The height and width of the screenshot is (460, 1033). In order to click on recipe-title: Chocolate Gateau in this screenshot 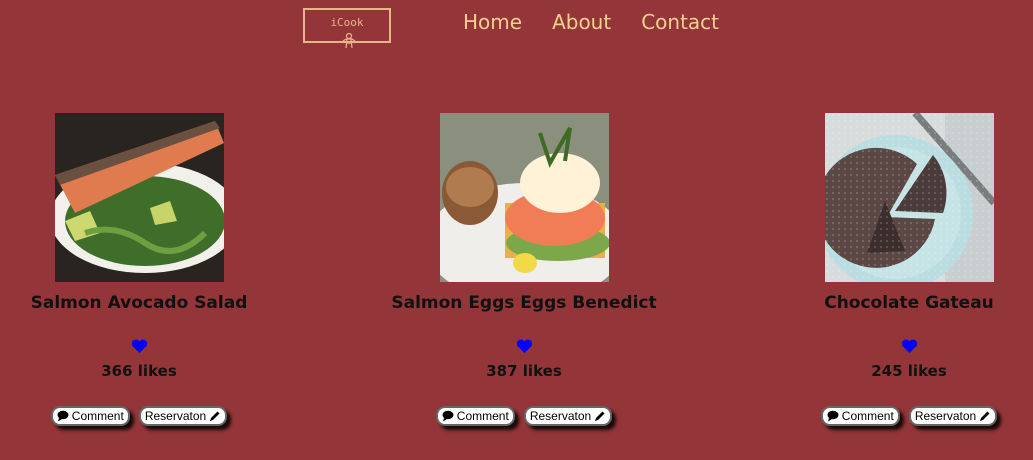, I will do `click(909, 303)`.